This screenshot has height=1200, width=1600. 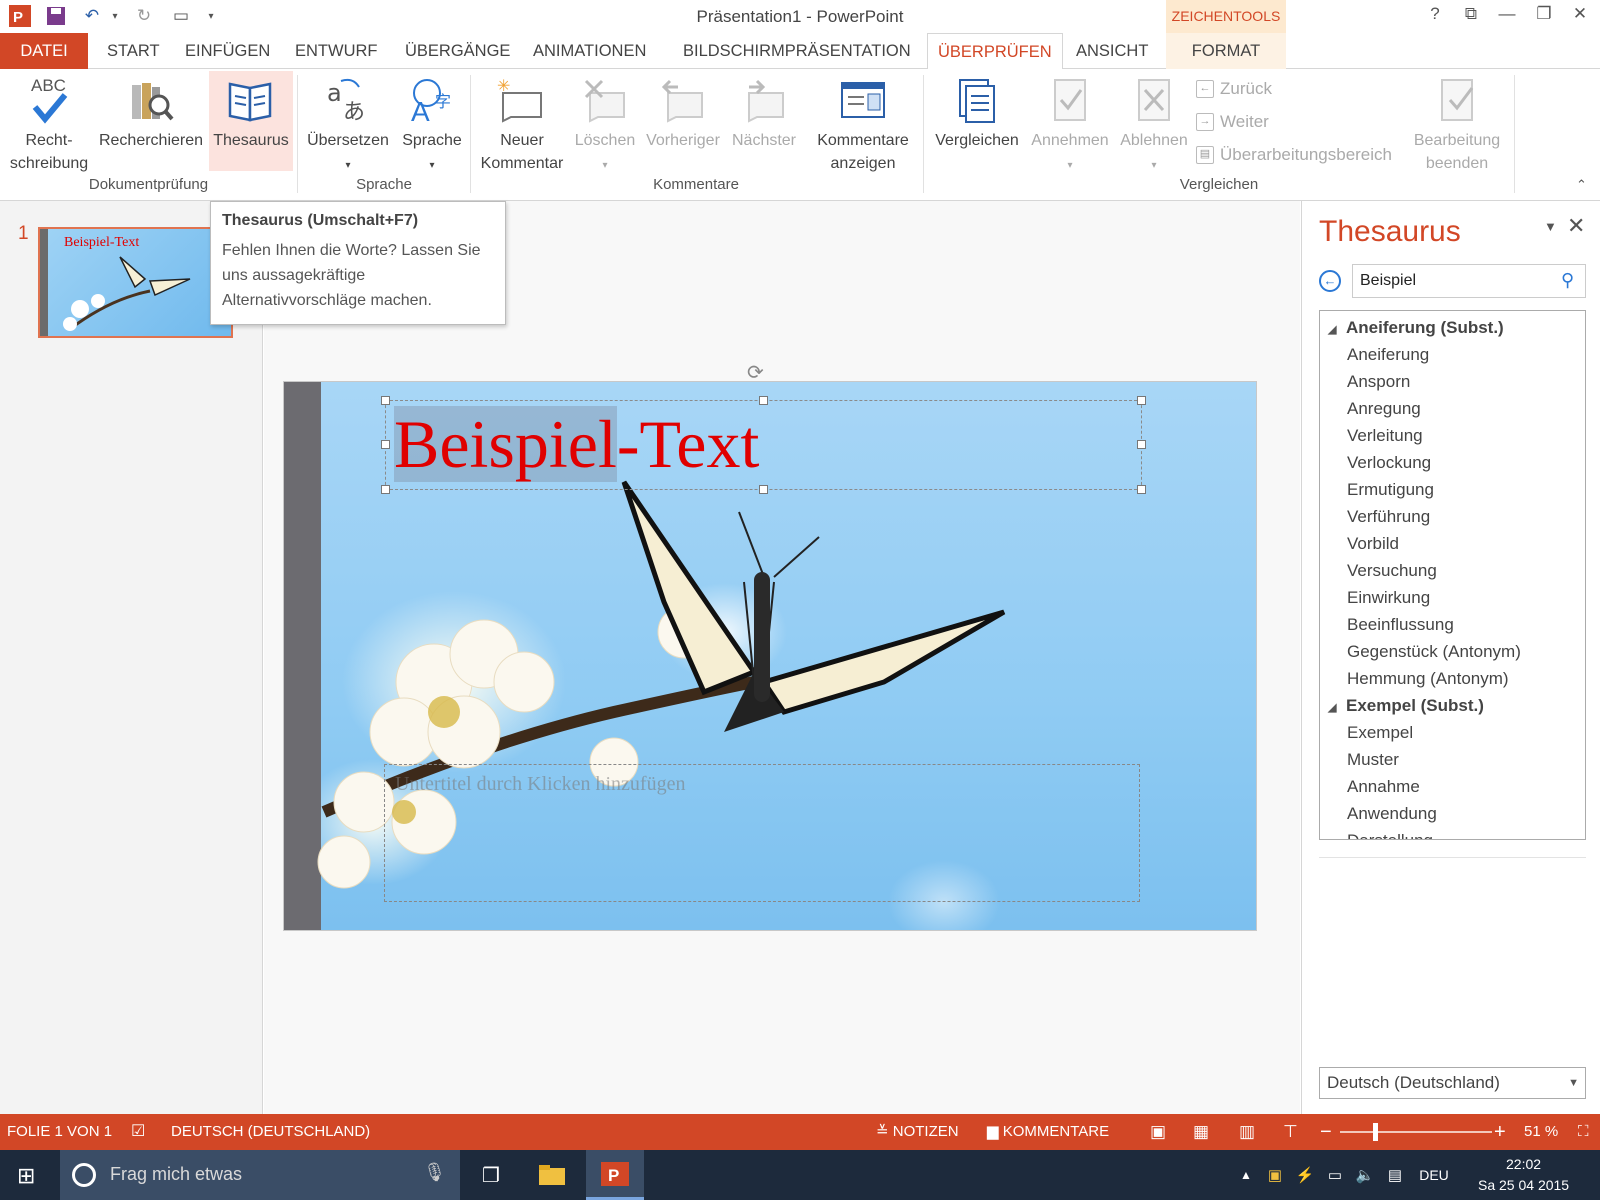 What do you see at coordinates (491, 1175) in the screenshot?
I see `task-view-icon: ❐` at bounding box center [491, 1175].